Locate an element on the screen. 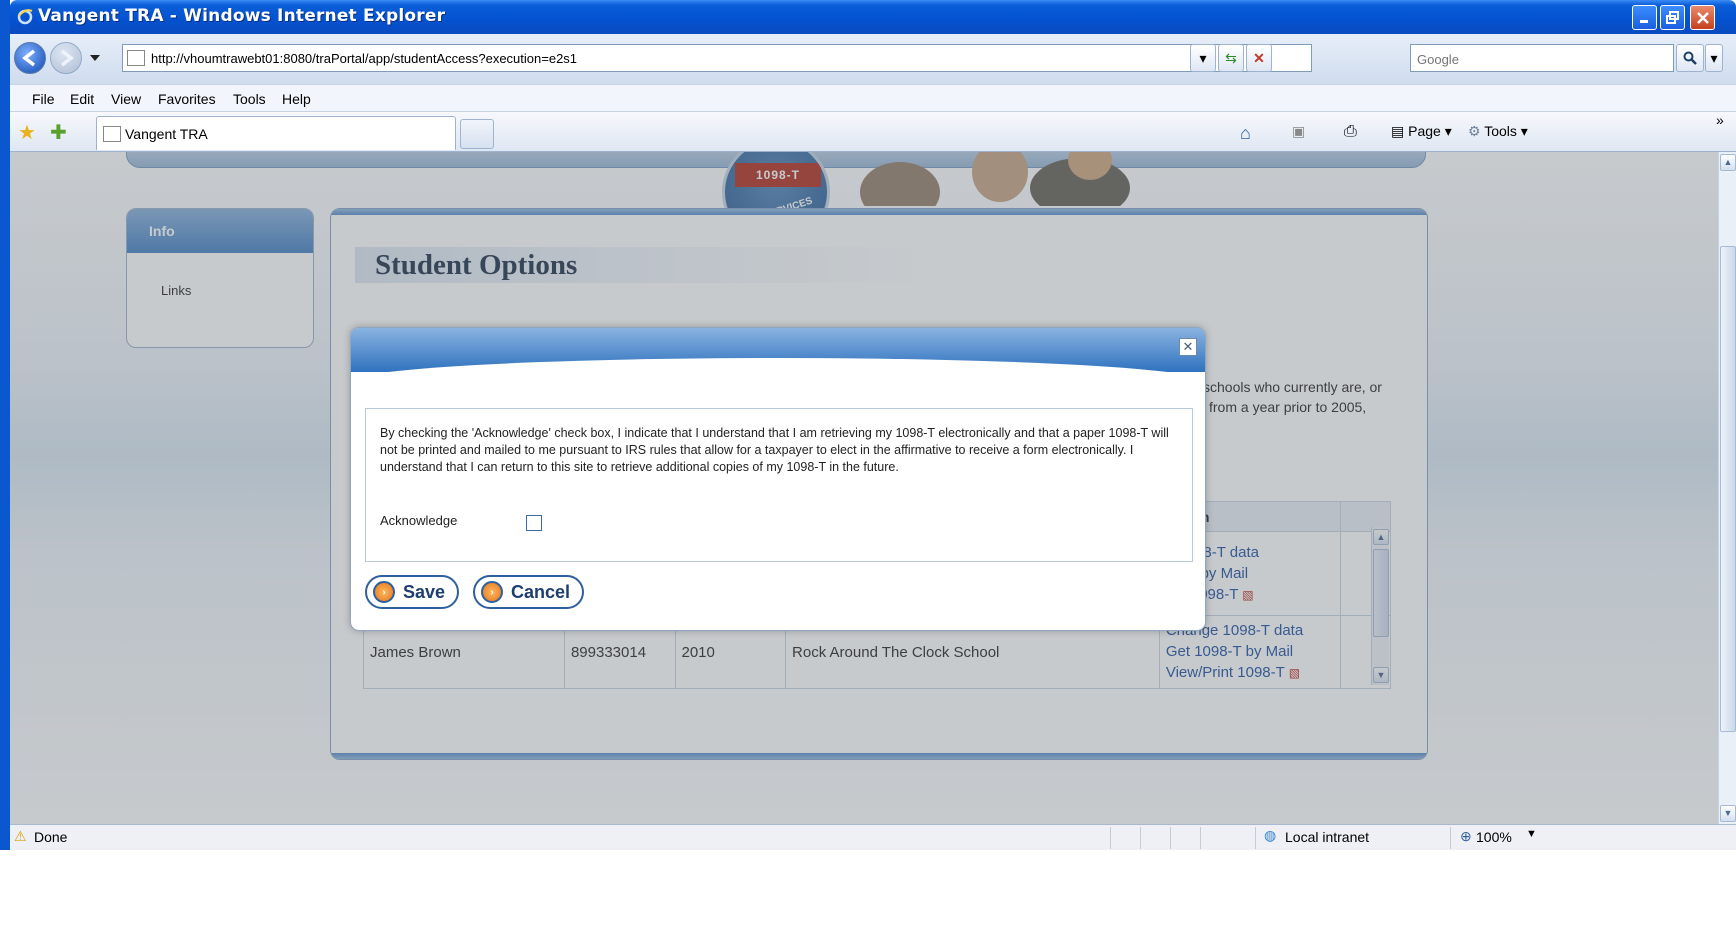 Image resolution: width=1736 pixels, height=935 pixels. dialog-close-button: ✕ is located at coordinates (1188, 347).